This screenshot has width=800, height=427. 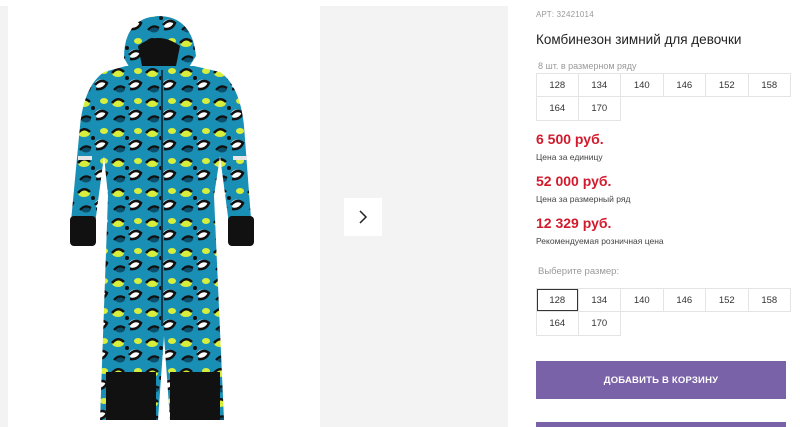 What do you see at coordinates (661, 380) in the screenshot?
I see `add-to-cart-button: ДОБАВИТЬ В КОРЗИНУ` at bounding box center [661, 380].